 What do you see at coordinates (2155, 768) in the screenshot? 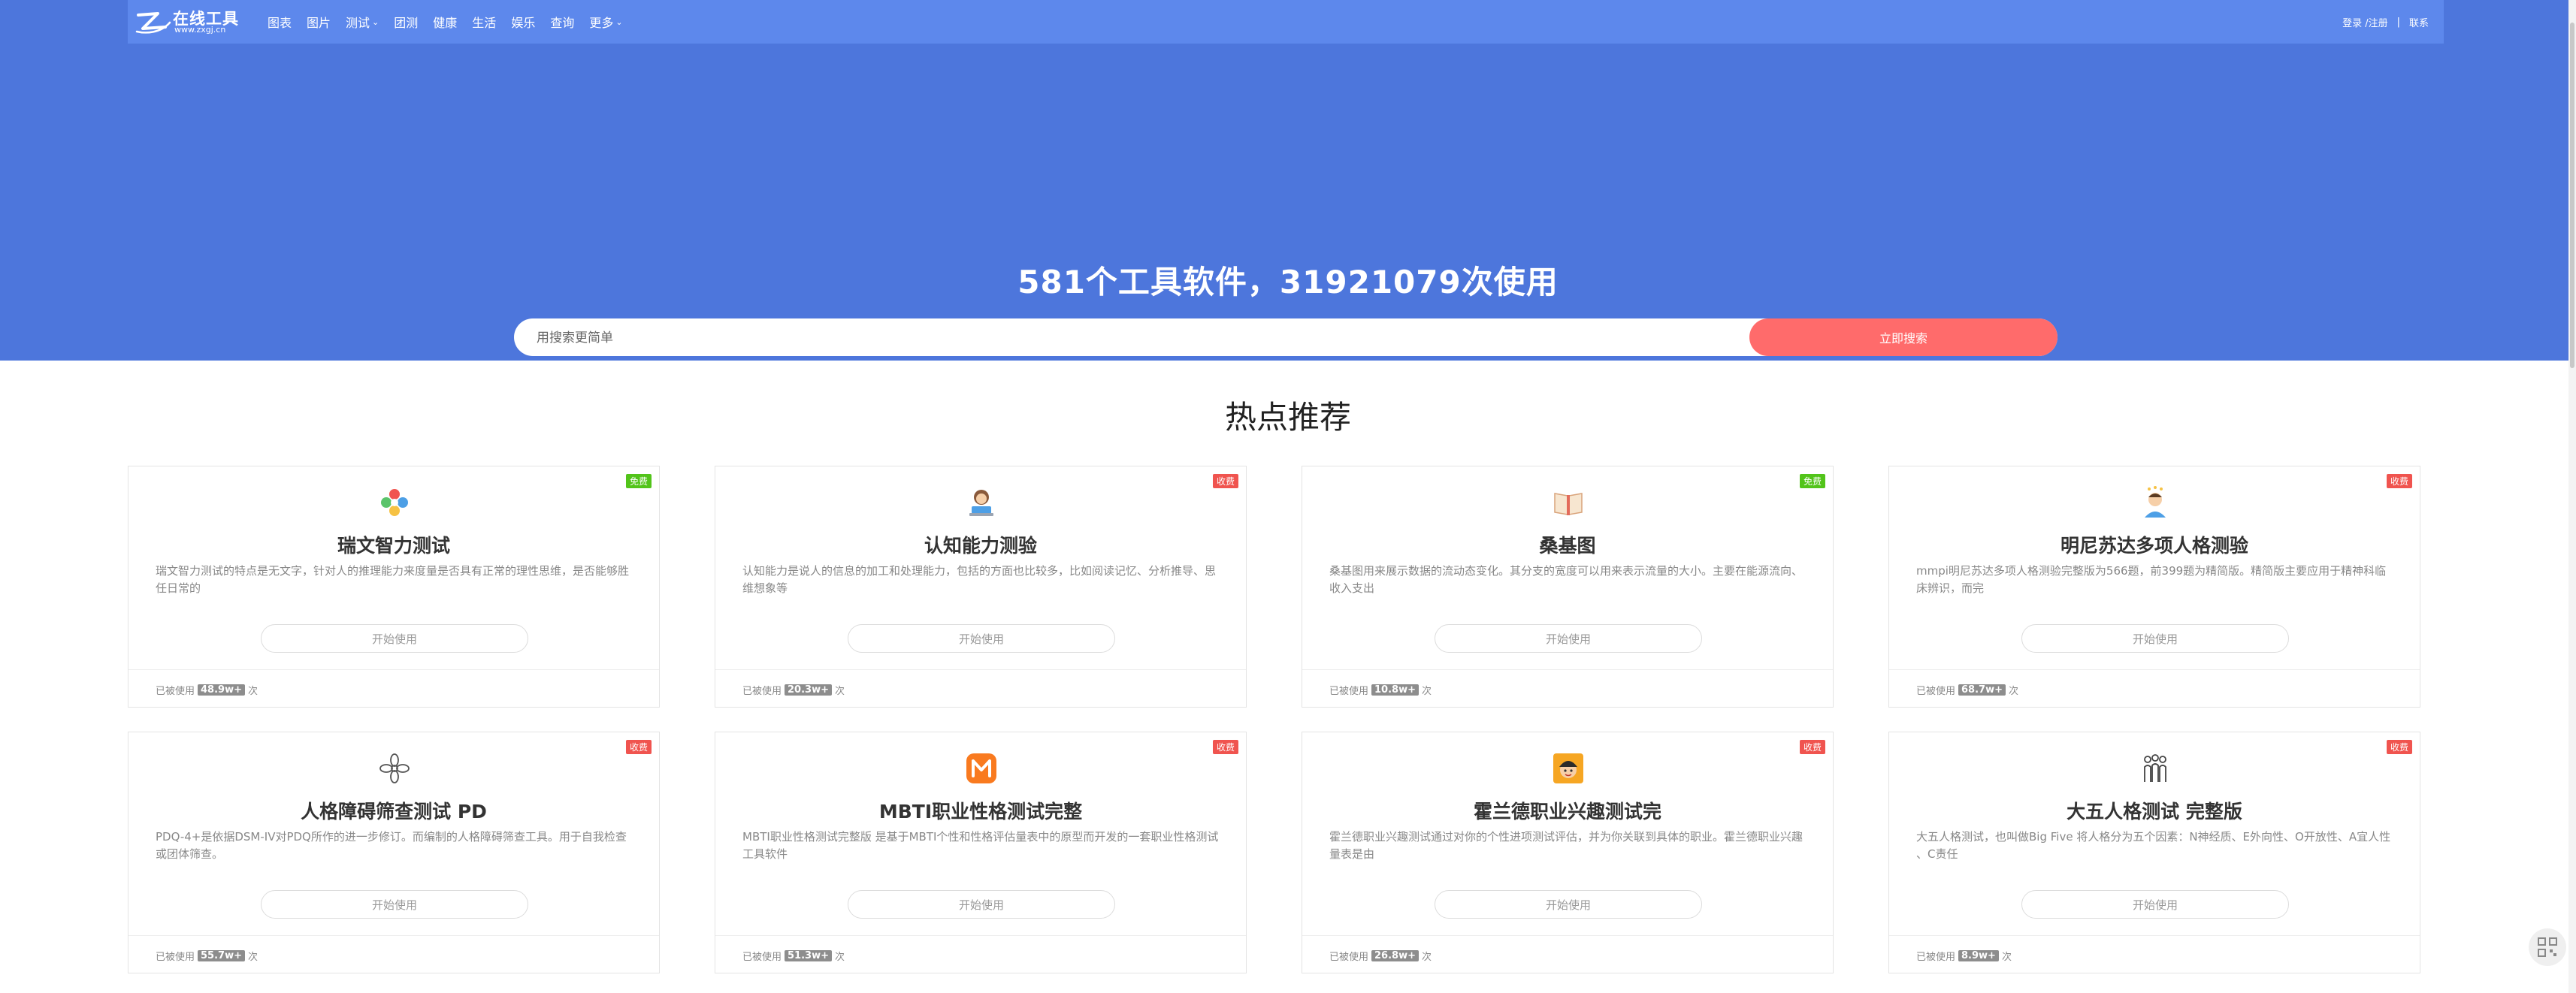
I see `people-group-icon` at bounding box center [2155, 768].